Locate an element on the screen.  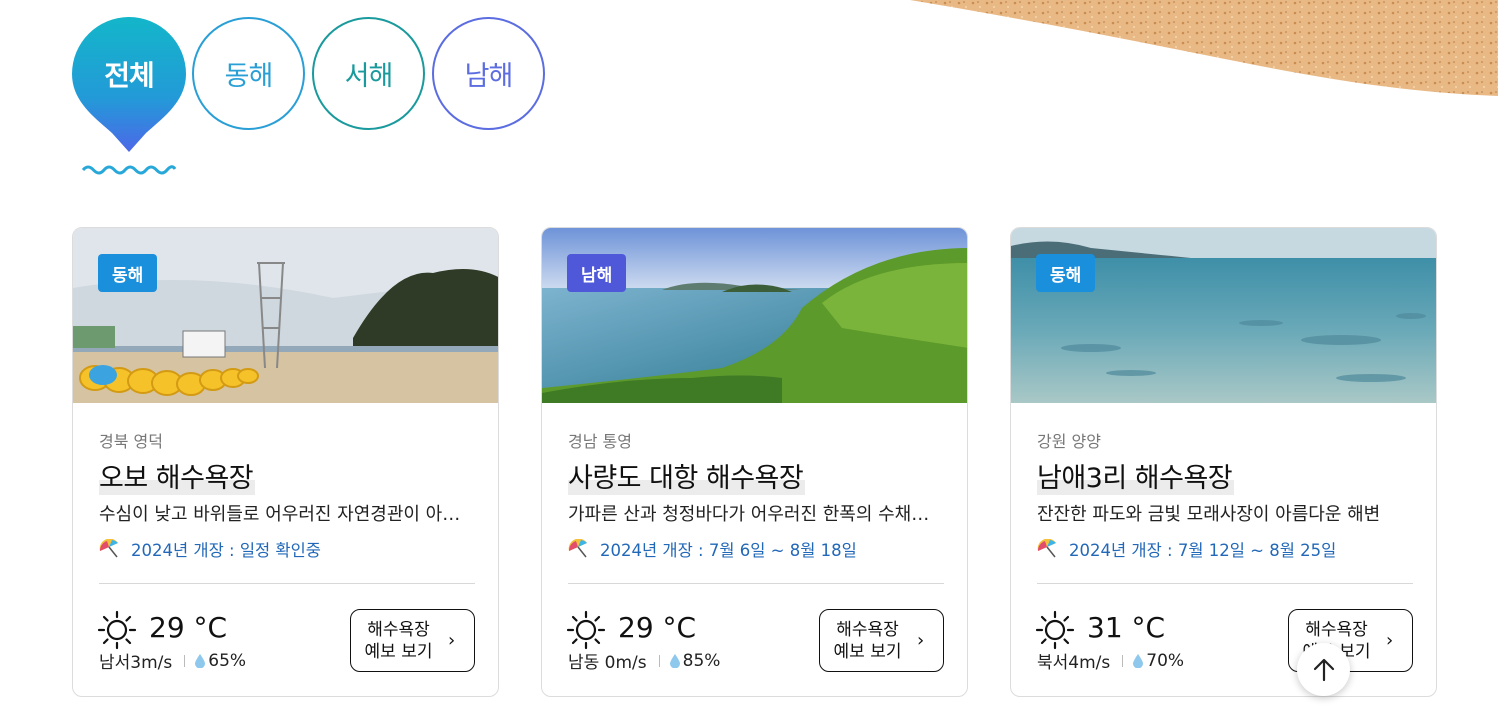
beach-name: 남애3리 해수욕장 is located at coordinates (1136, 475).